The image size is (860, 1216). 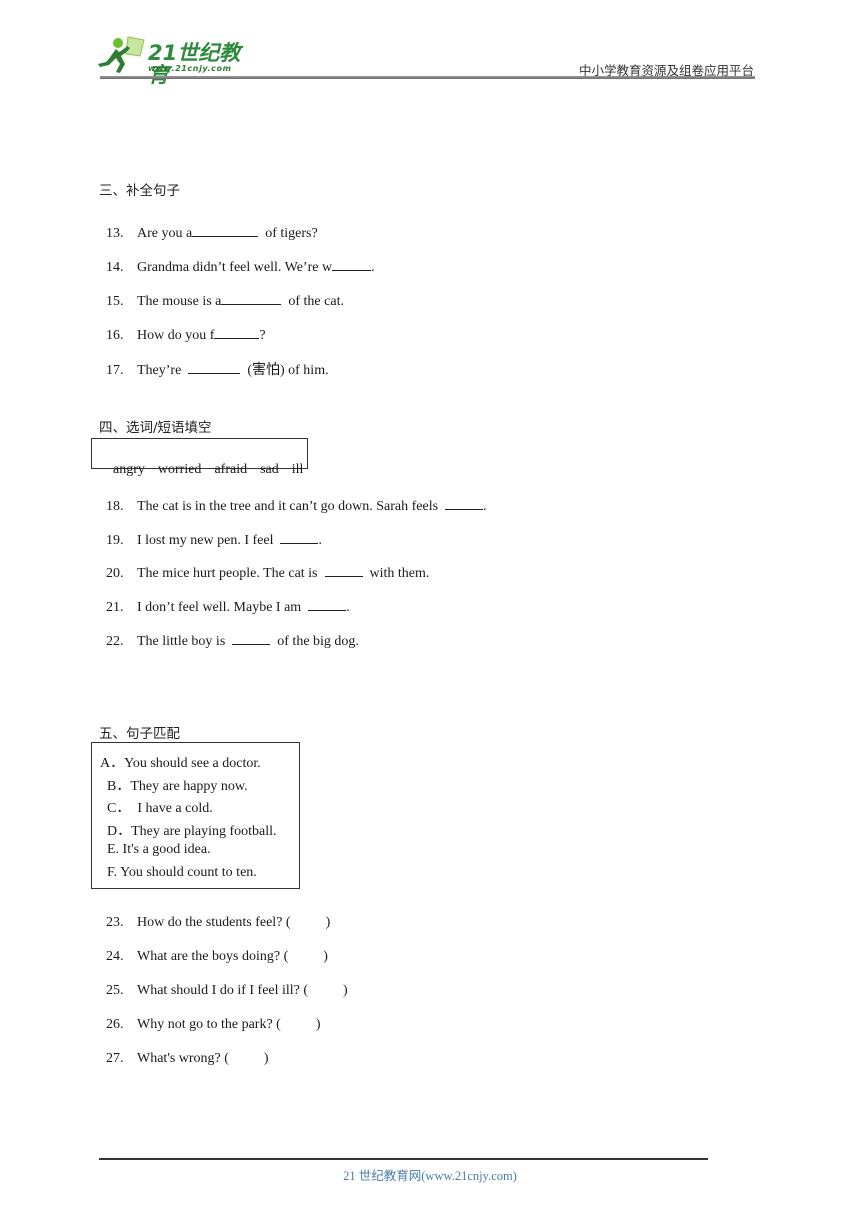 I want to click on question-text-after: ?, so click(x=262, y=335).